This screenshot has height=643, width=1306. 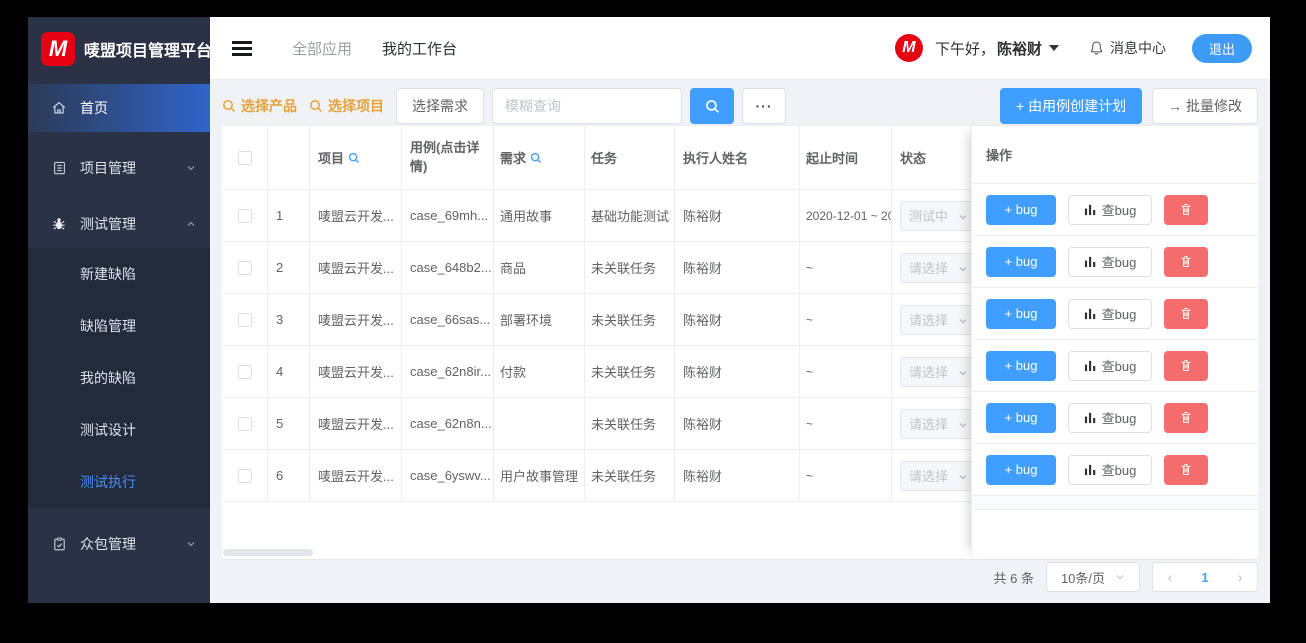 What do you see at coordinates (119, 482) in the screenshot?
I see `sidebar-item-test-execution: 测试执行` at bounding box center [119, 482].